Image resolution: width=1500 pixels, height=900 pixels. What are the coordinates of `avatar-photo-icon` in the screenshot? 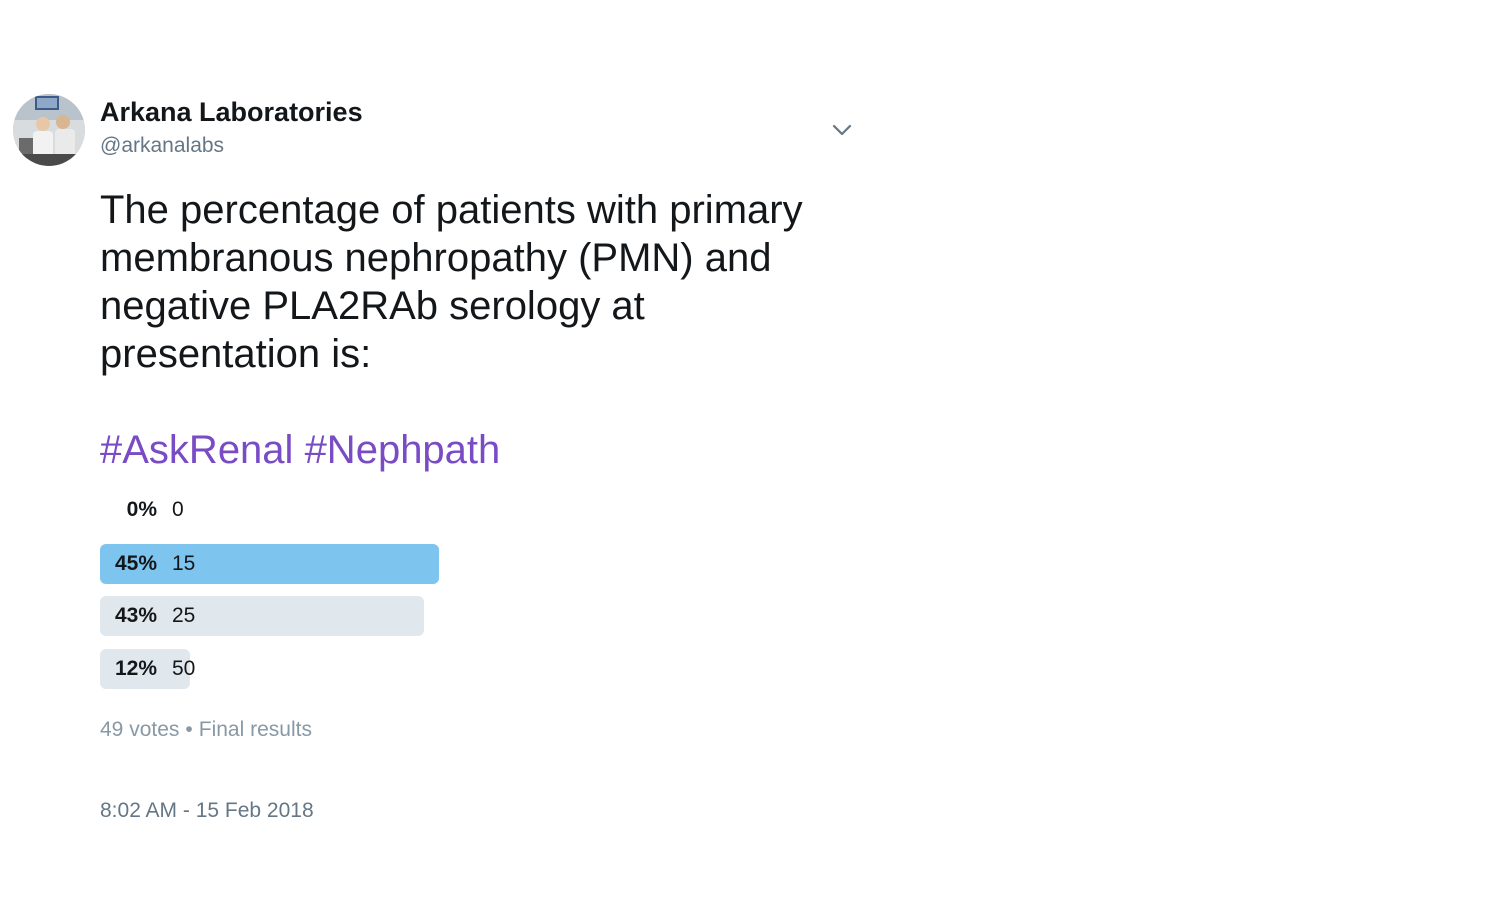 It's located at (49, 130).